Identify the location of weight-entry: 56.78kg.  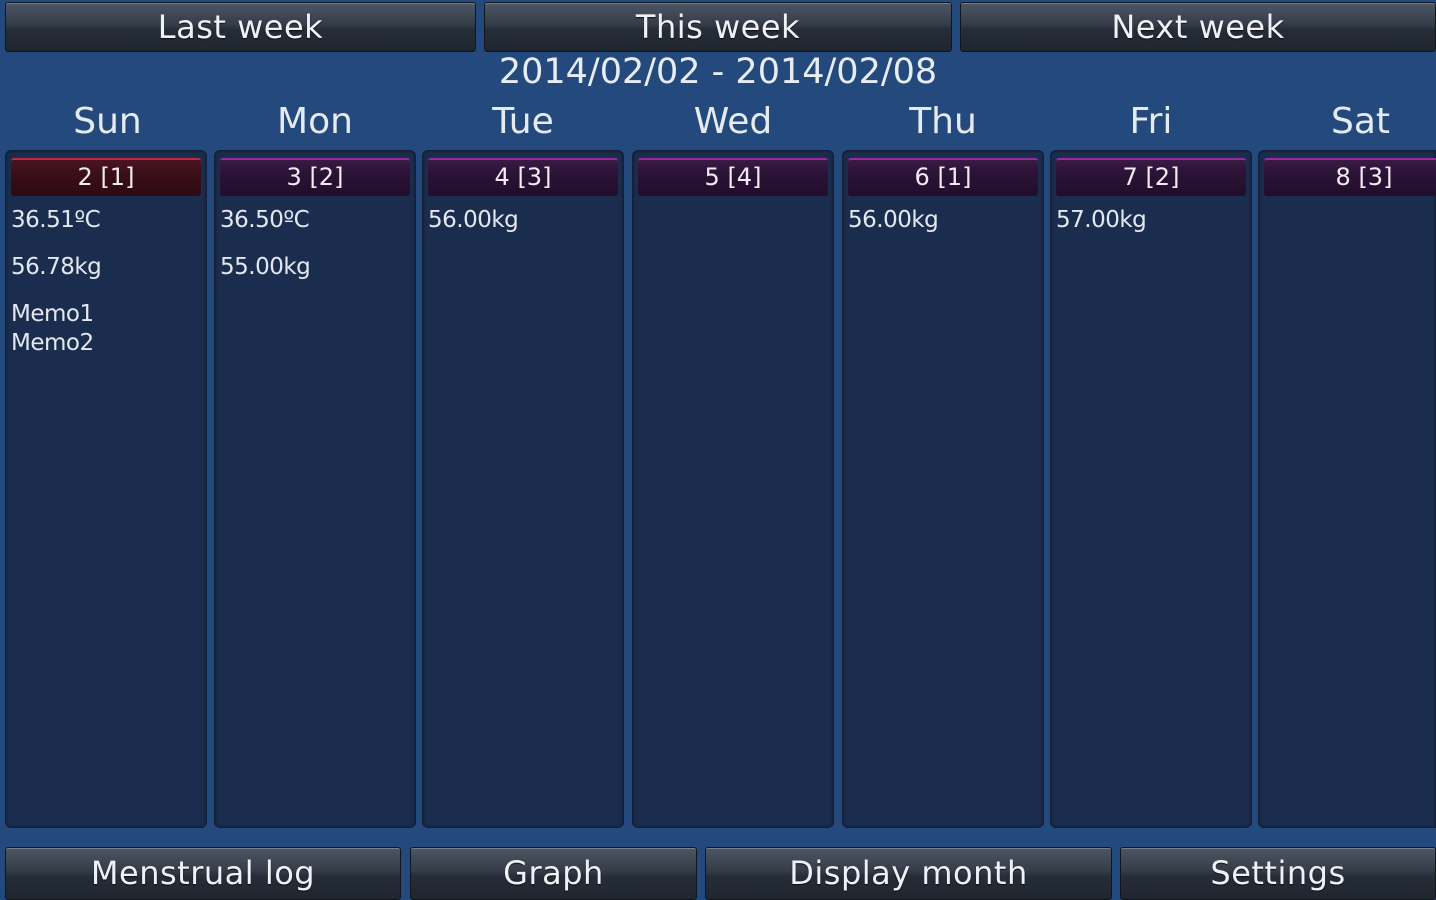
(56, 267).